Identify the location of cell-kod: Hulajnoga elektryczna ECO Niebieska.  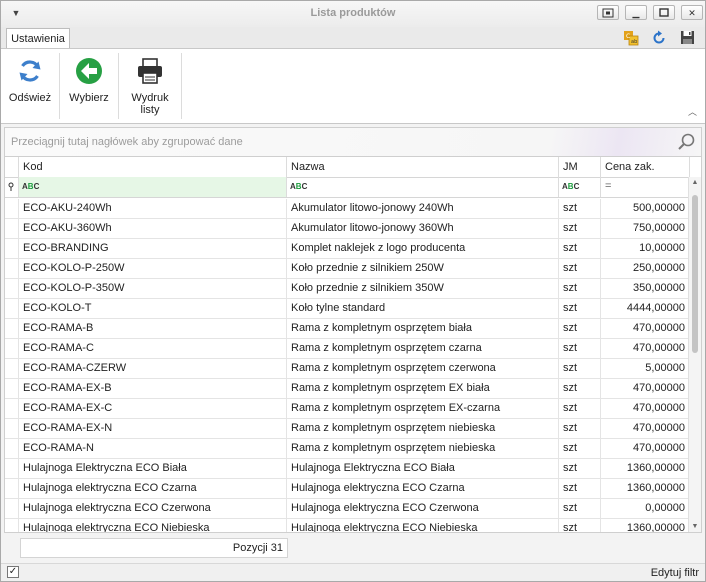
(153, 525).